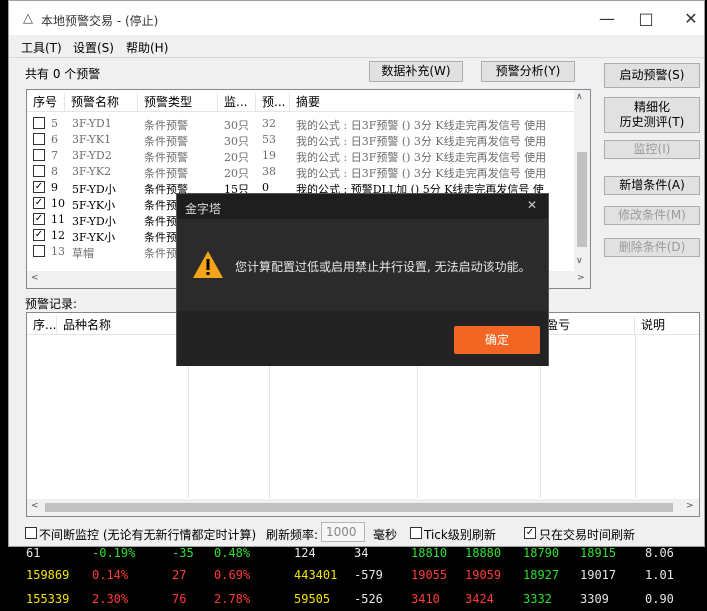 This screenshot has width=707, height=611. Describe the element at coordinates (416, 533) in the screenshot. I see `tick-refresh-checkbox` at that location.